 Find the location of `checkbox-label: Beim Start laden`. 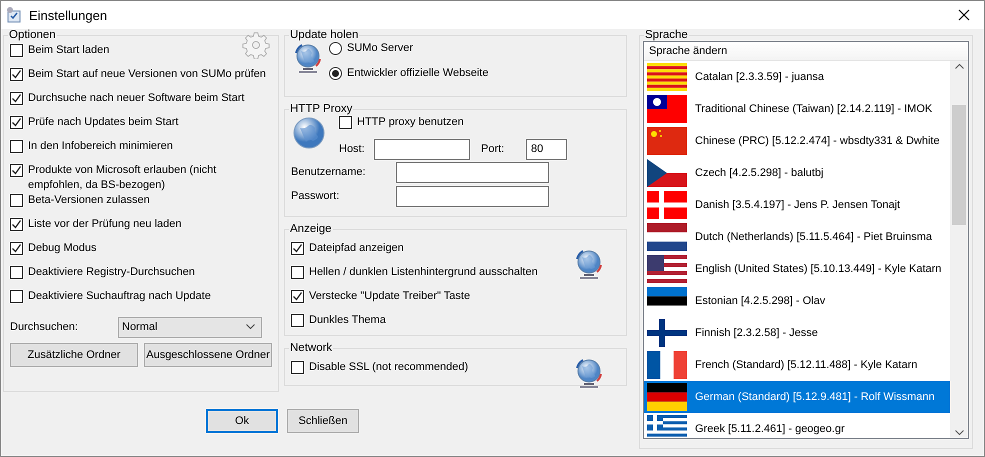

checkbox-label: Beim Start laden is located at coordinates (69, 50).